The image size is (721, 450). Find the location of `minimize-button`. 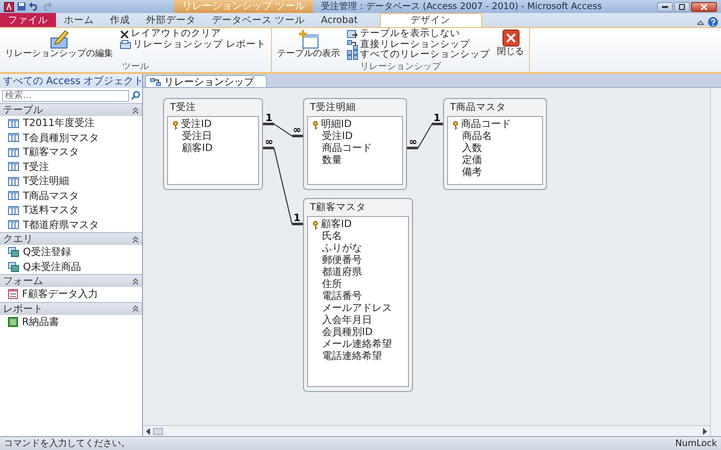

minimize-button is located at coordinates (665, 7).